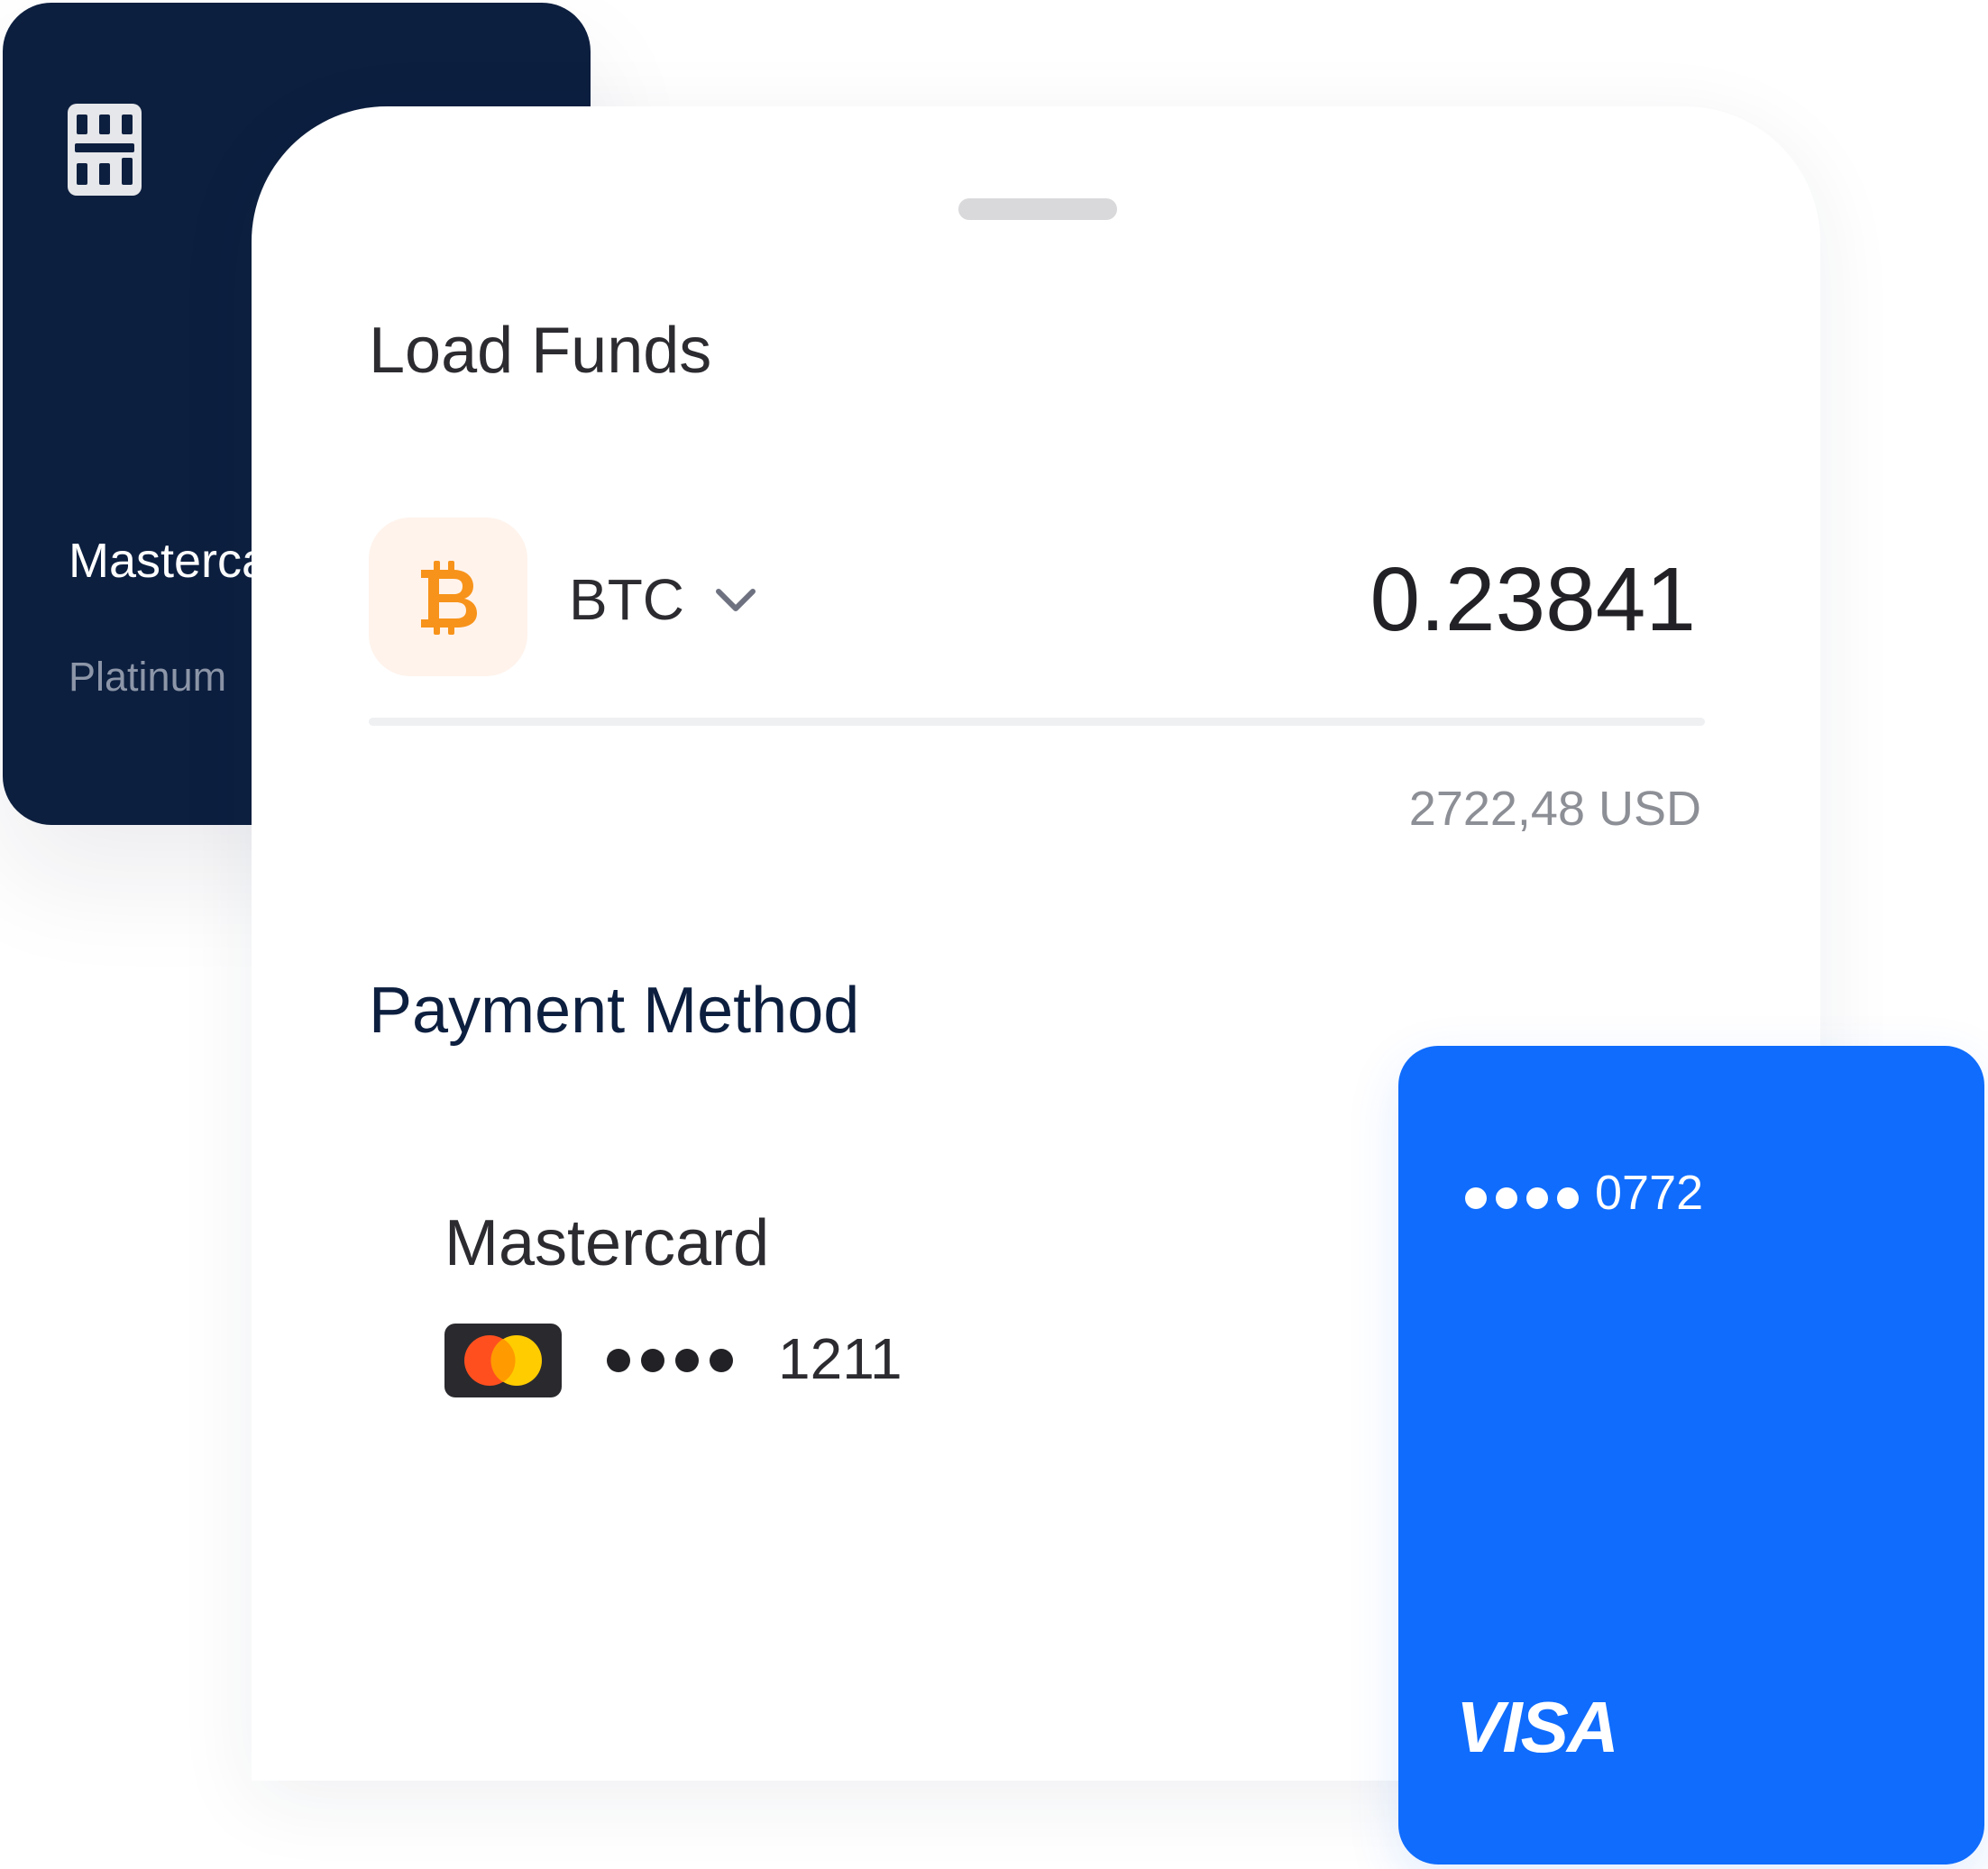 The image size is (1988, 1869). Describe the element at coordinates (1533, 600) in the screenshot. I see `amount-input: 0.23841` at that location.